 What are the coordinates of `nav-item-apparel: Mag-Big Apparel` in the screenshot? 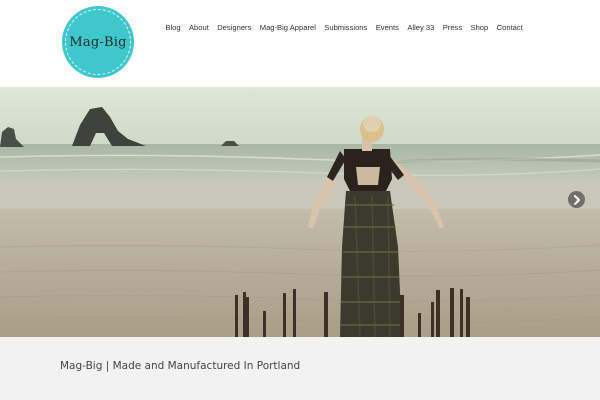 It's located at (288, 28).